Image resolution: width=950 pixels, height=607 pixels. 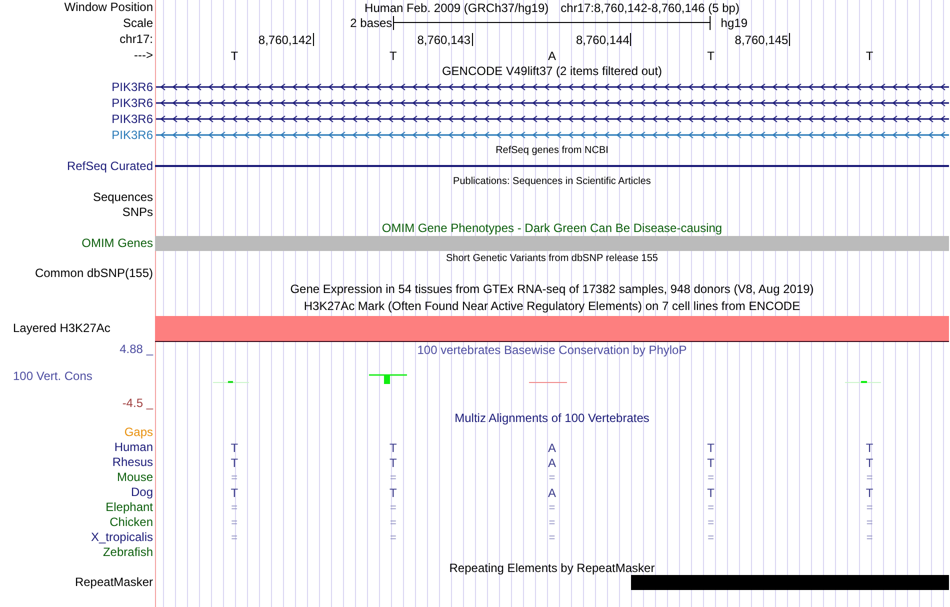 I want to click on track-title: 100 vertebrates Basewise Conservation by PhyloP, so click(x=552, y=350).